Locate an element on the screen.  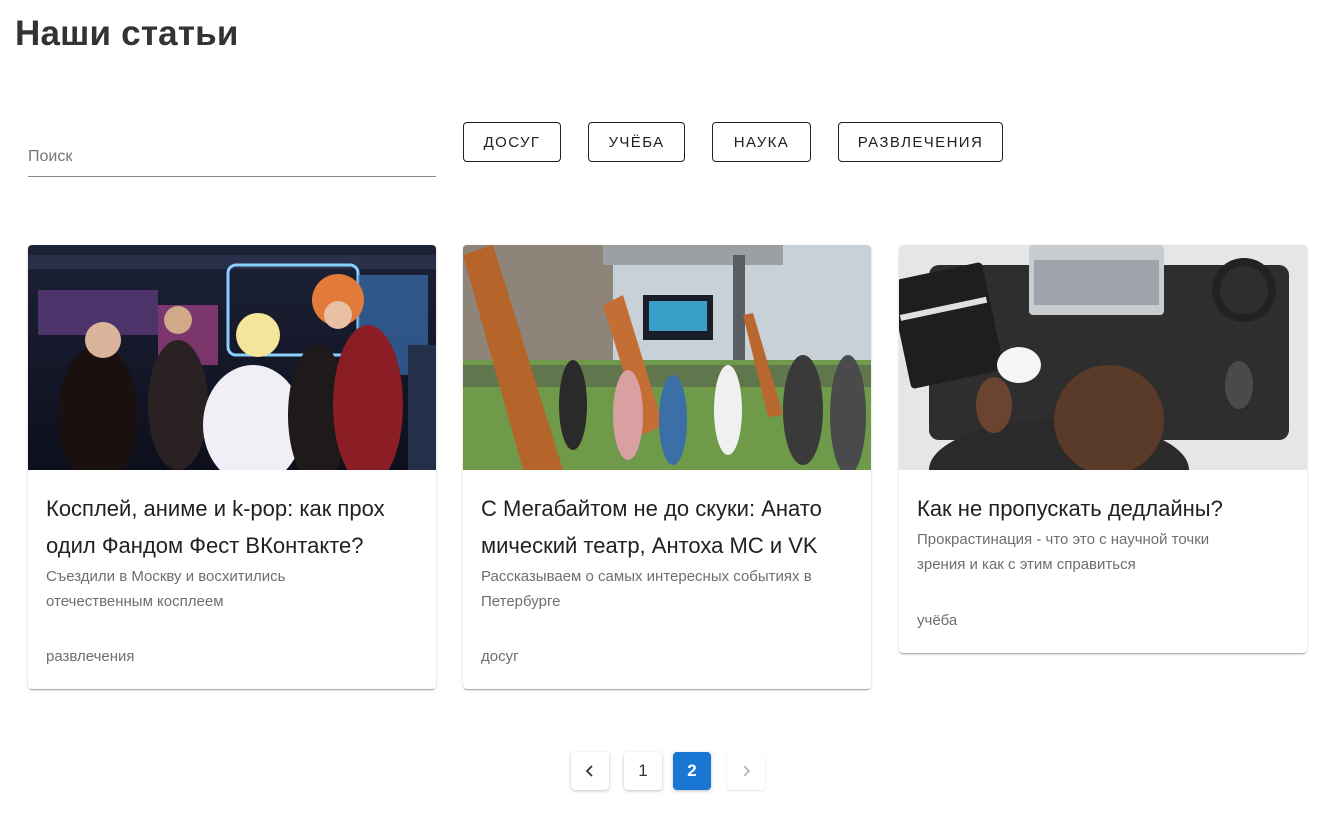
pagination-prev-button is located at coordinates (590, 771).